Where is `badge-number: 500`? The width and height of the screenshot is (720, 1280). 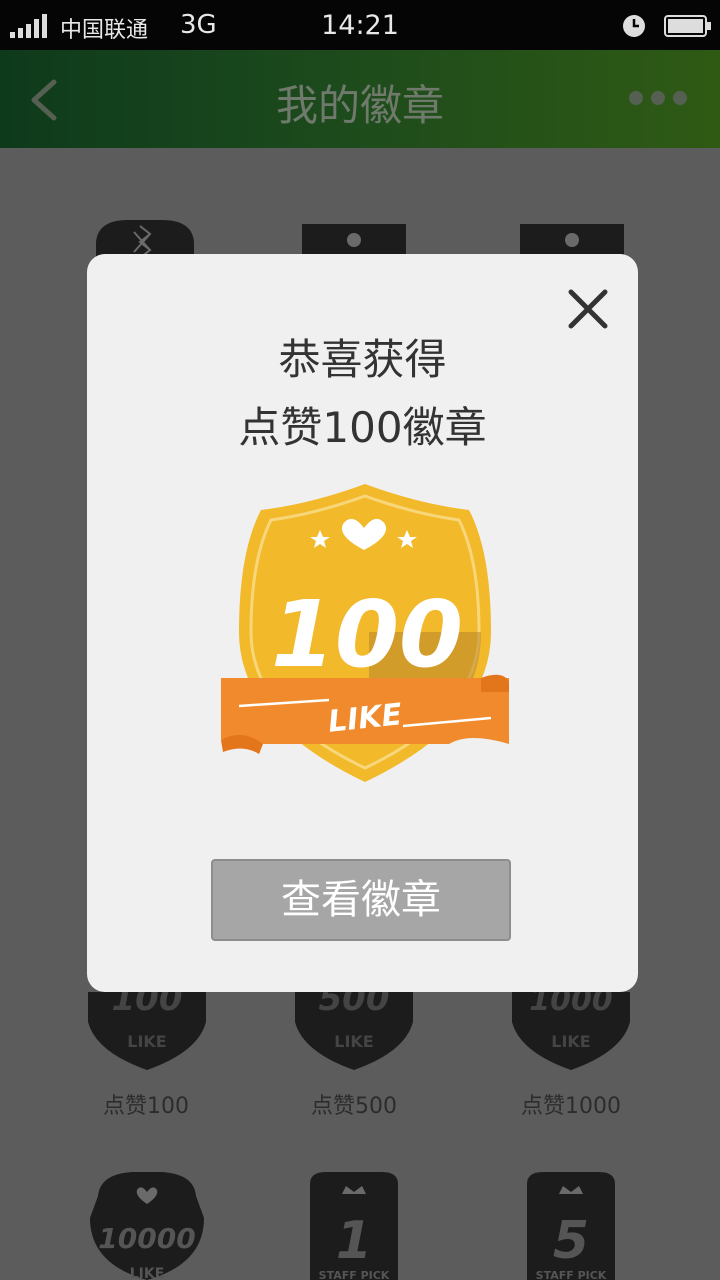 badge-number: 500 is located at coordinates (354, 1005).